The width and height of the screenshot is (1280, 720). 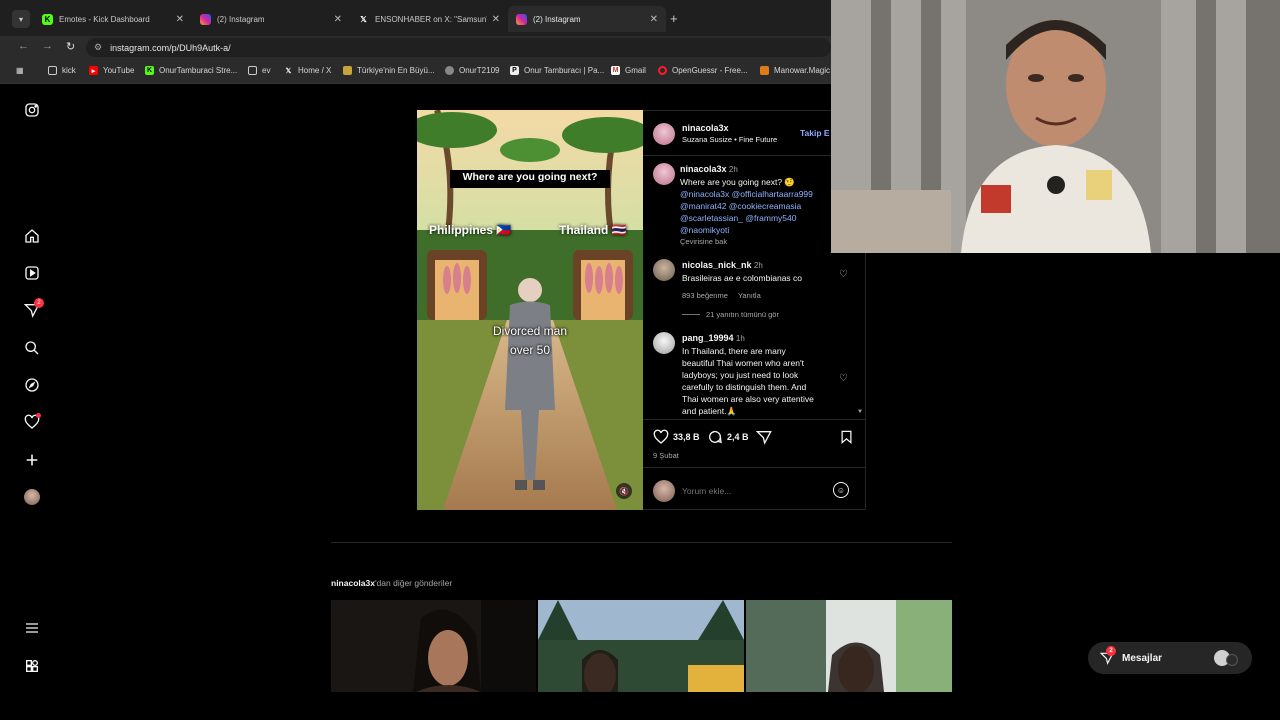 I want to click on comment-text-line: beautiful Thai women who aren't, so click(x=743, y=363).